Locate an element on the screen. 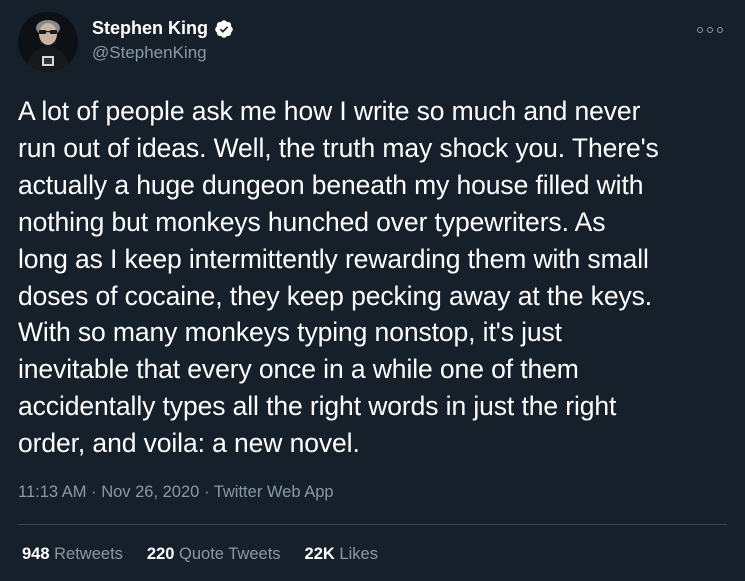 The height and width of the screenshot is (581, 745). avatar is located at coordinates (48, 42).